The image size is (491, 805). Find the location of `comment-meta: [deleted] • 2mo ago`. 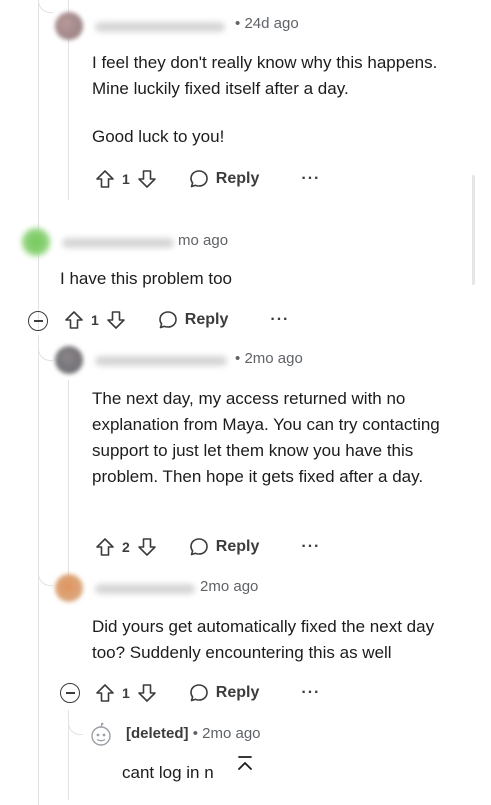

comment-meta: [deleted] • 2mo ago is located at coordinates (193, 733).